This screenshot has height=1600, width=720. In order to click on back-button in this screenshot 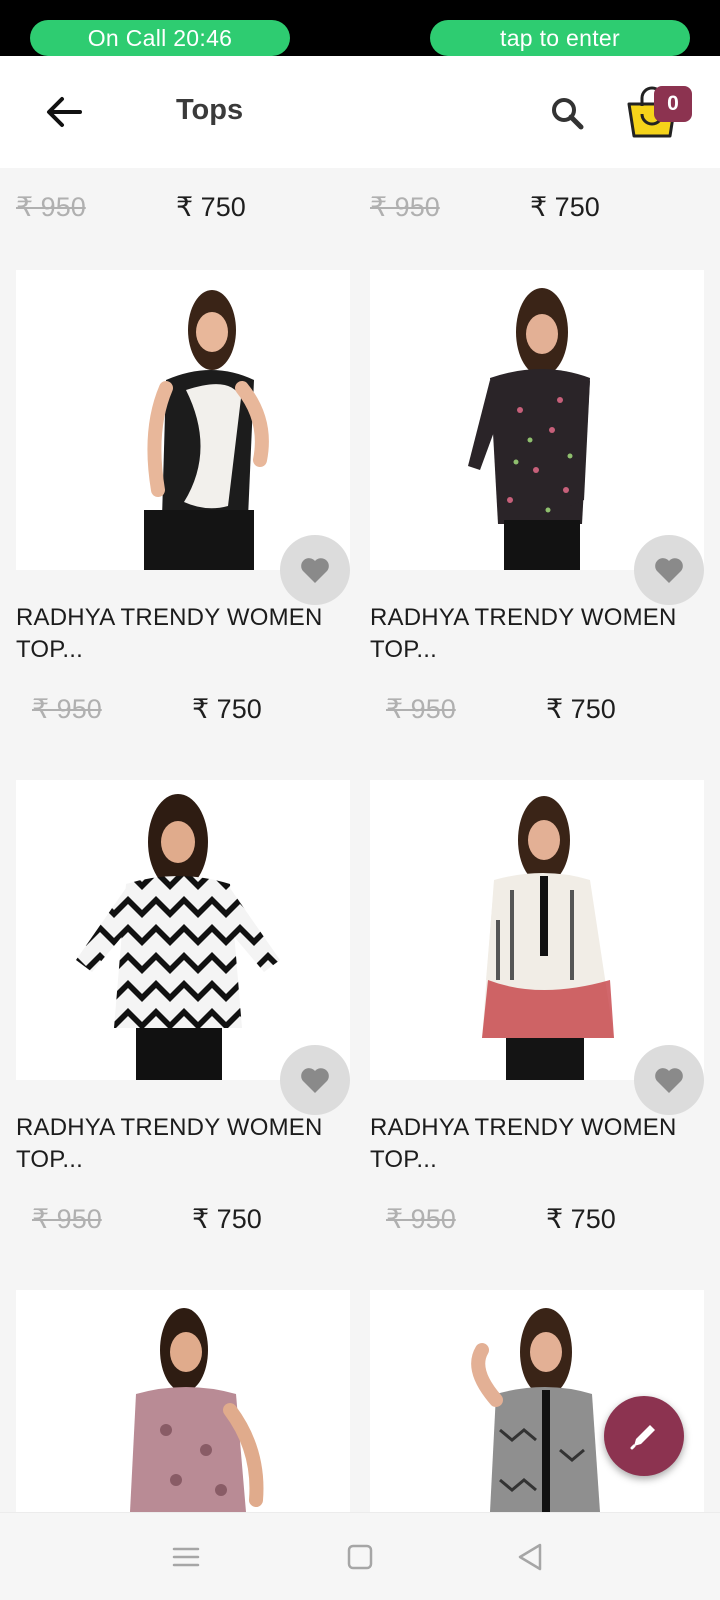, I will do `click(64, 112)`.